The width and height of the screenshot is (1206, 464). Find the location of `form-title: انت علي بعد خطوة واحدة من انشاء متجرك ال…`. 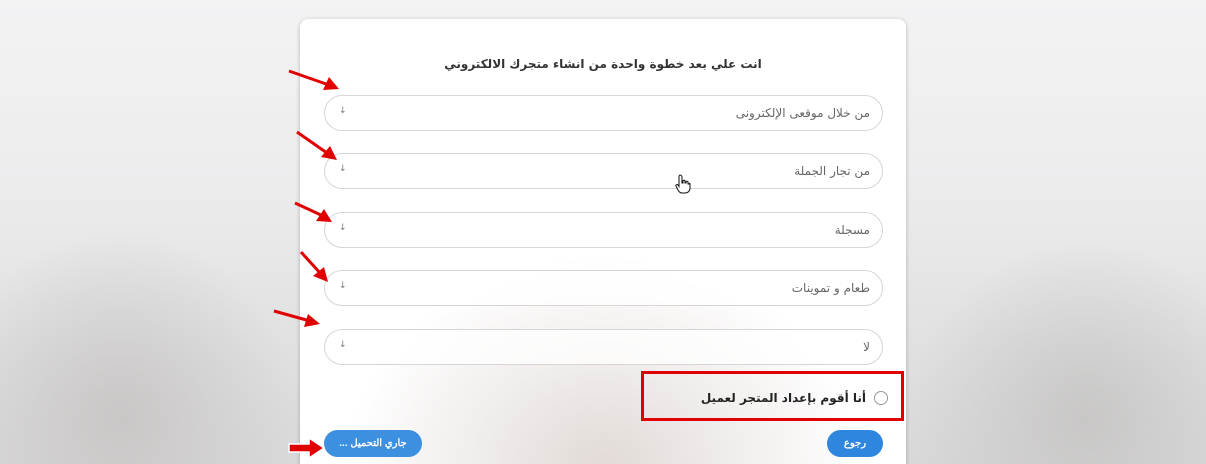

form-title: انت علي بعد خطوة واحدة من انشاء متجرك ال… is located at coordinates (603, 64).